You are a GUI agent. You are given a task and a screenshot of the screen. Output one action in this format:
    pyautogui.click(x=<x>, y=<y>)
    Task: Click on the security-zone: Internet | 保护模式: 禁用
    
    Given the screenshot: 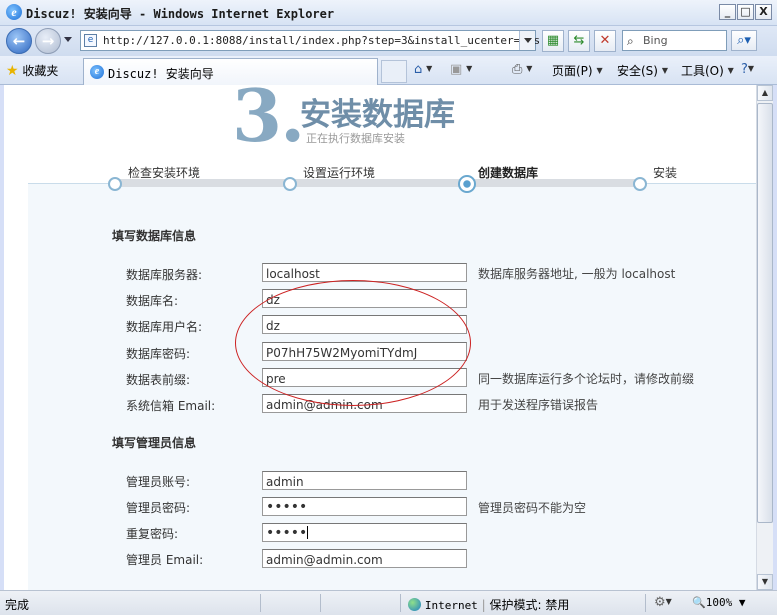 What is the action you would take?
    pyautogui.click(x=488, y=604)
    